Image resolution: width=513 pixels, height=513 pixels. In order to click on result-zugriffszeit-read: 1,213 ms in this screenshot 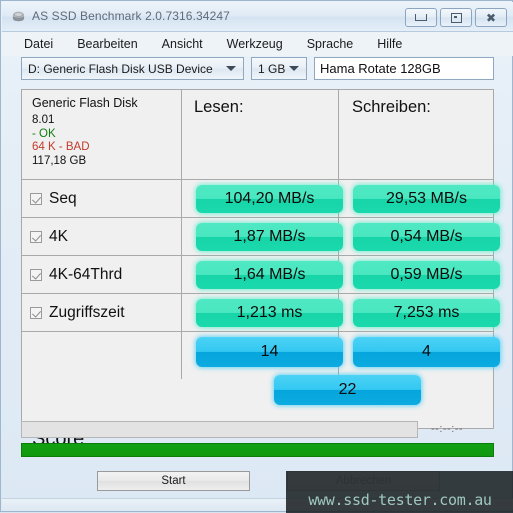, I will do `click(269, 313)`.